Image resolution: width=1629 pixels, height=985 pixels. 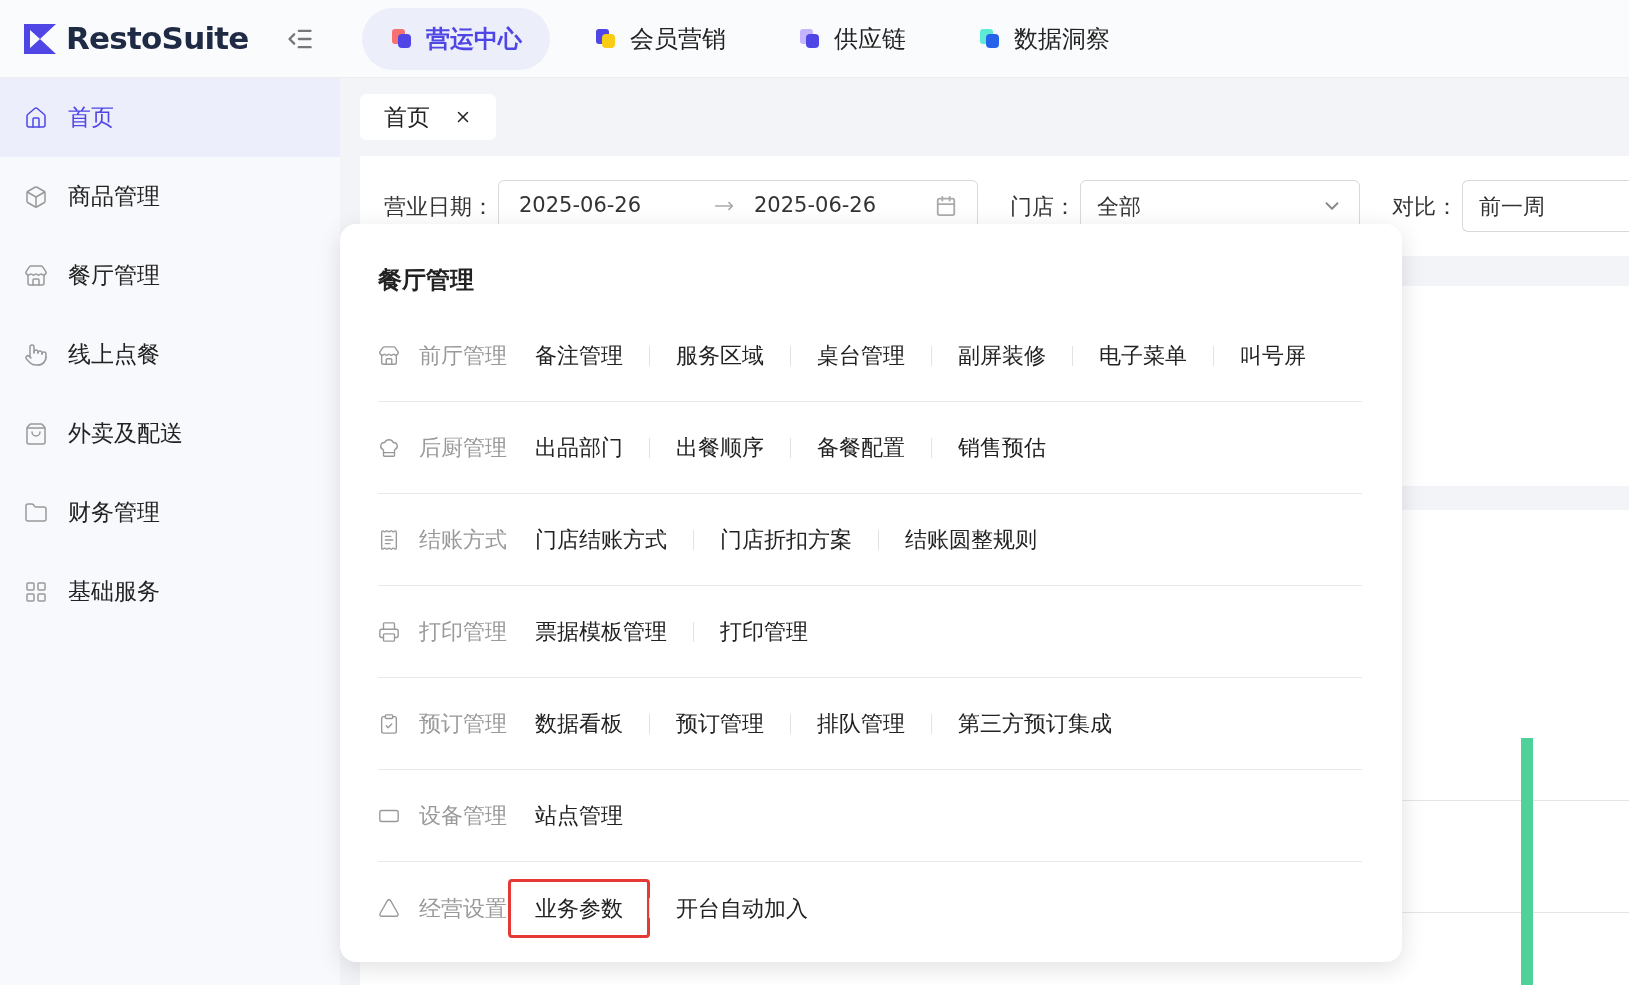 I want to click on menu-group-label: 打印管理, so click(x=463, y=632).